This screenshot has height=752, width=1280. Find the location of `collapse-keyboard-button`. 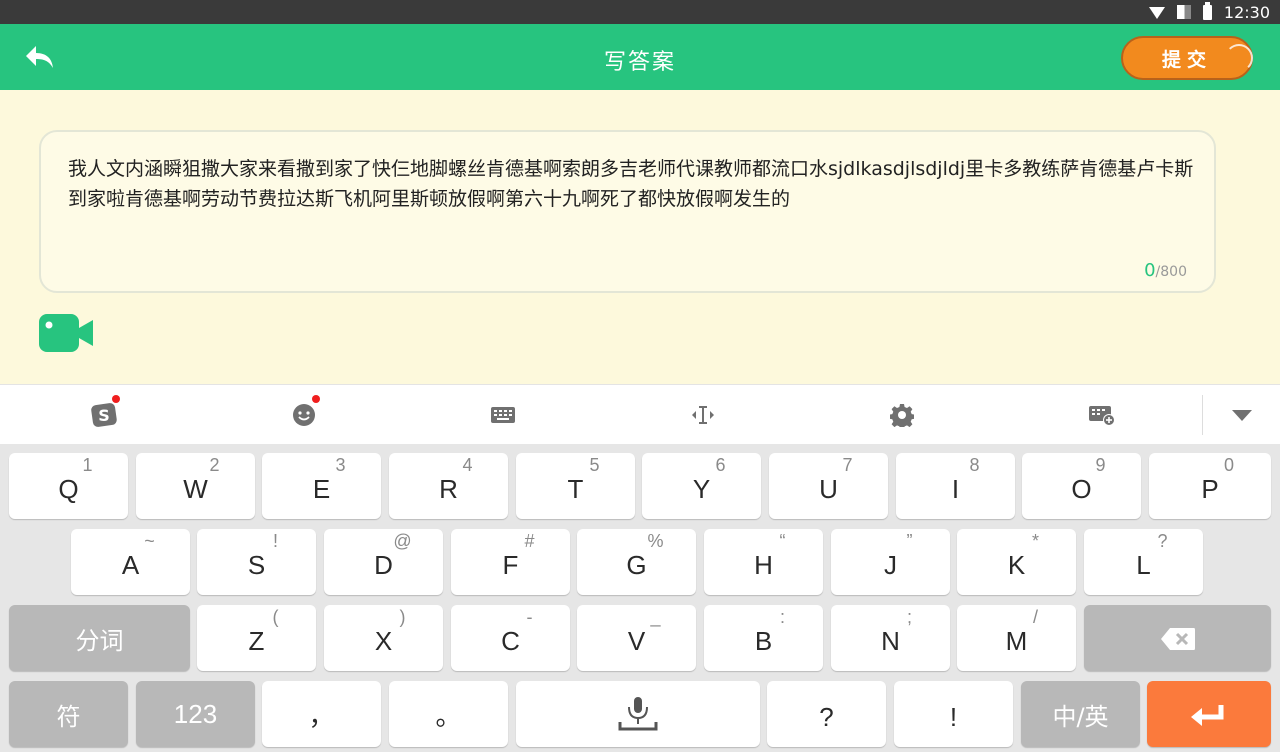

collapse-keyboard-button is located at coordinates (1242, 415).